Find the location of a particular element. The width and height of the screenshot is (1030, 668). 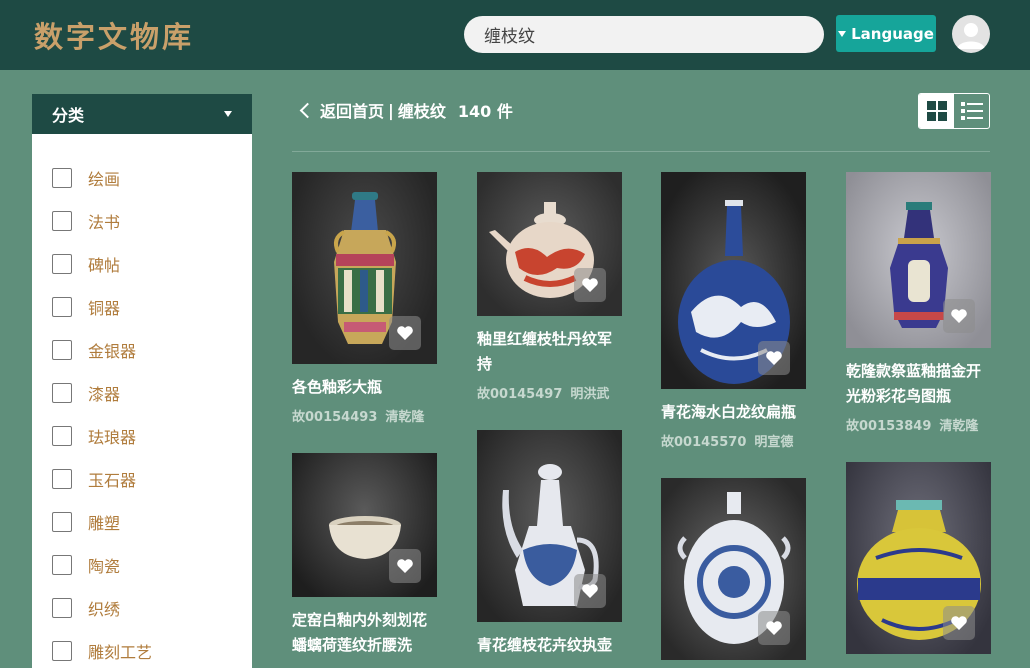

artifact-id: 故00154493 is located at coordinates (335, 417).